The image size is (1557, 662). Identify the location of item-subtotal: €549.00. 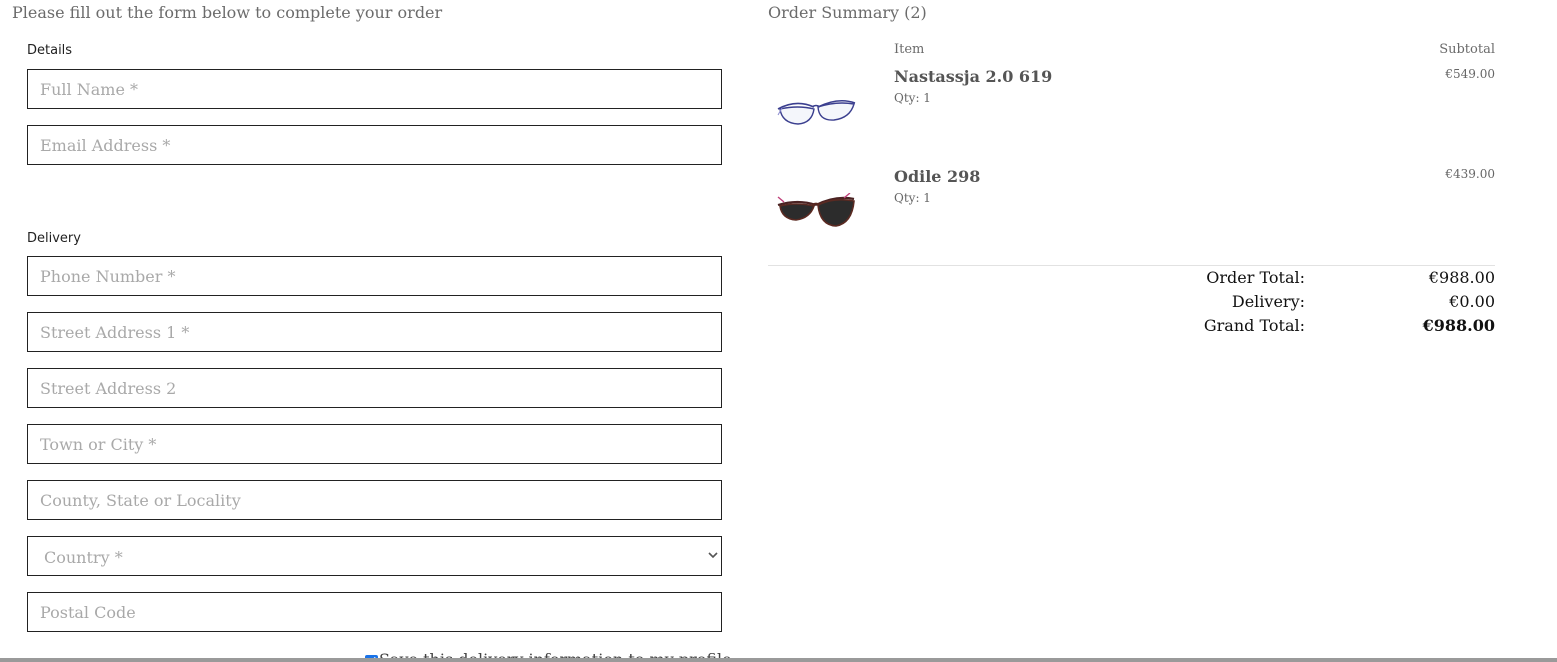
(1470, 74).